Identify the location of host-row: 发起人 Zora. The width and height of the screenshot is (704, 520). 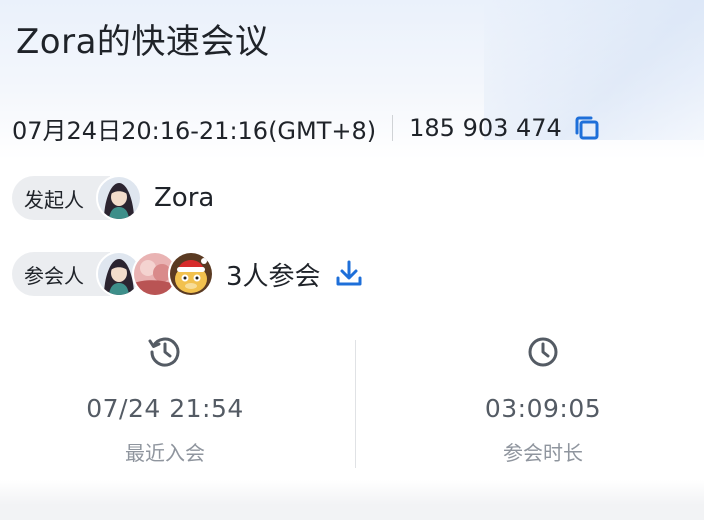
(113, 198).